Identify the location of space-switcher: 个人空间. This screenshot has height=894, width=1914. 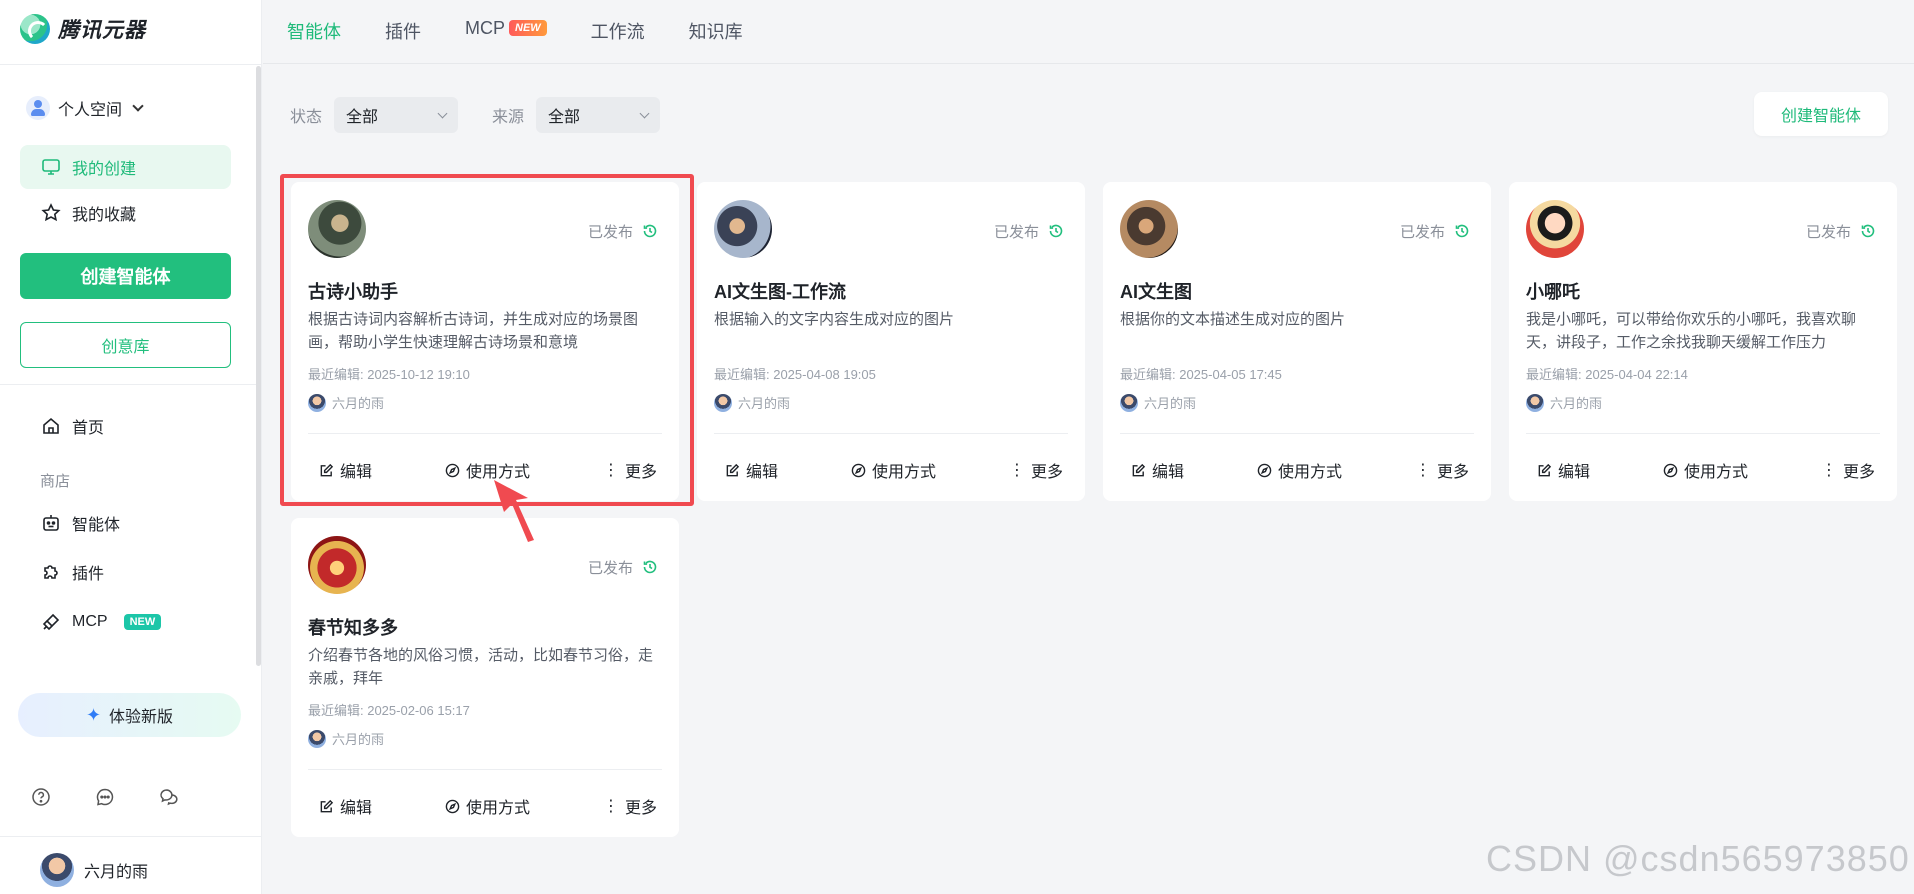
(85, 108).